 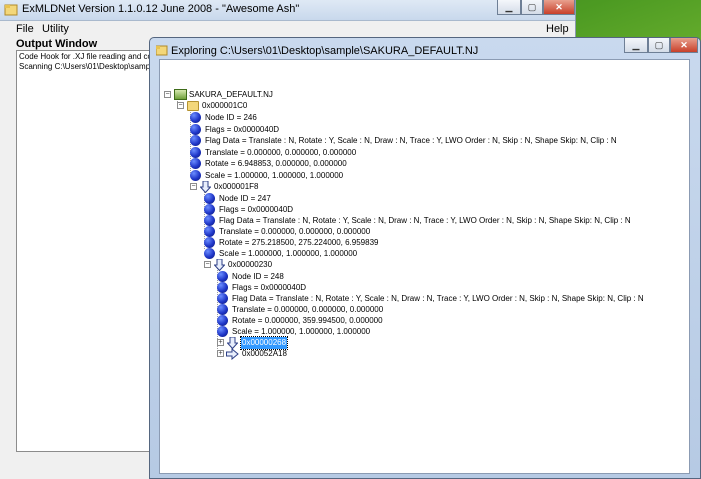 What do you see at coordinates (684, 45) in the screenshot?
I see `explorer-close-button: ✕` at bounding box center [684, 45].